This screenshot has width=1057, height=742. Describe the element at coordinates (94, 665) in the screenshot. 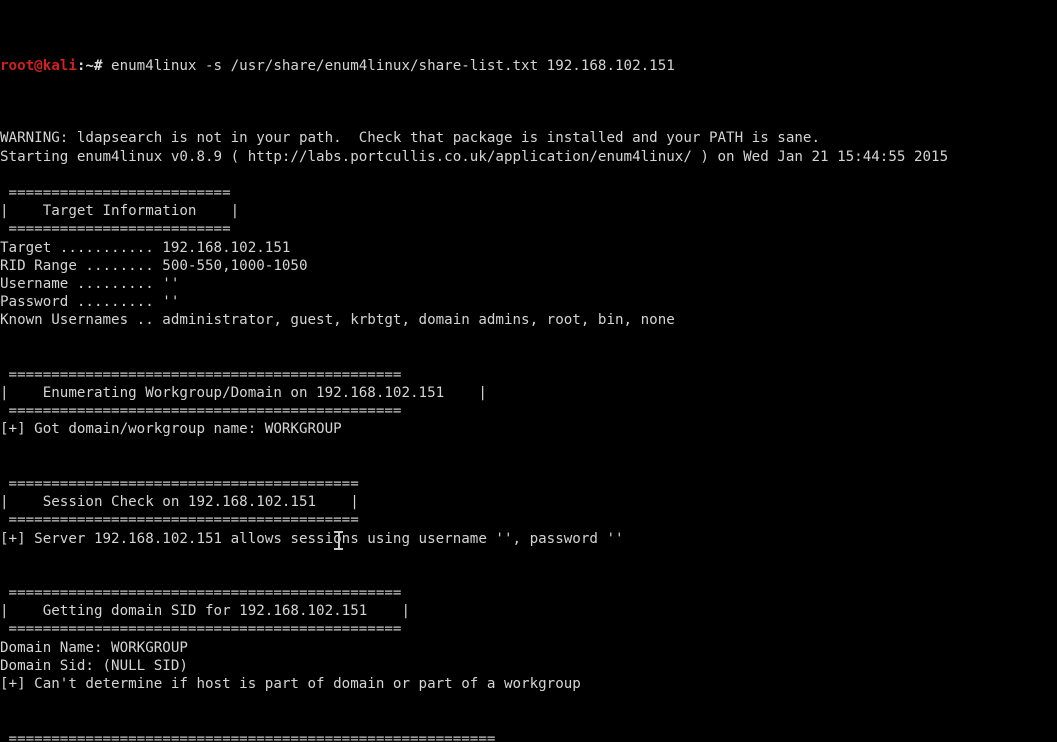

I see `terminal-line: Domain Sid: (NULL SID)` at that location.